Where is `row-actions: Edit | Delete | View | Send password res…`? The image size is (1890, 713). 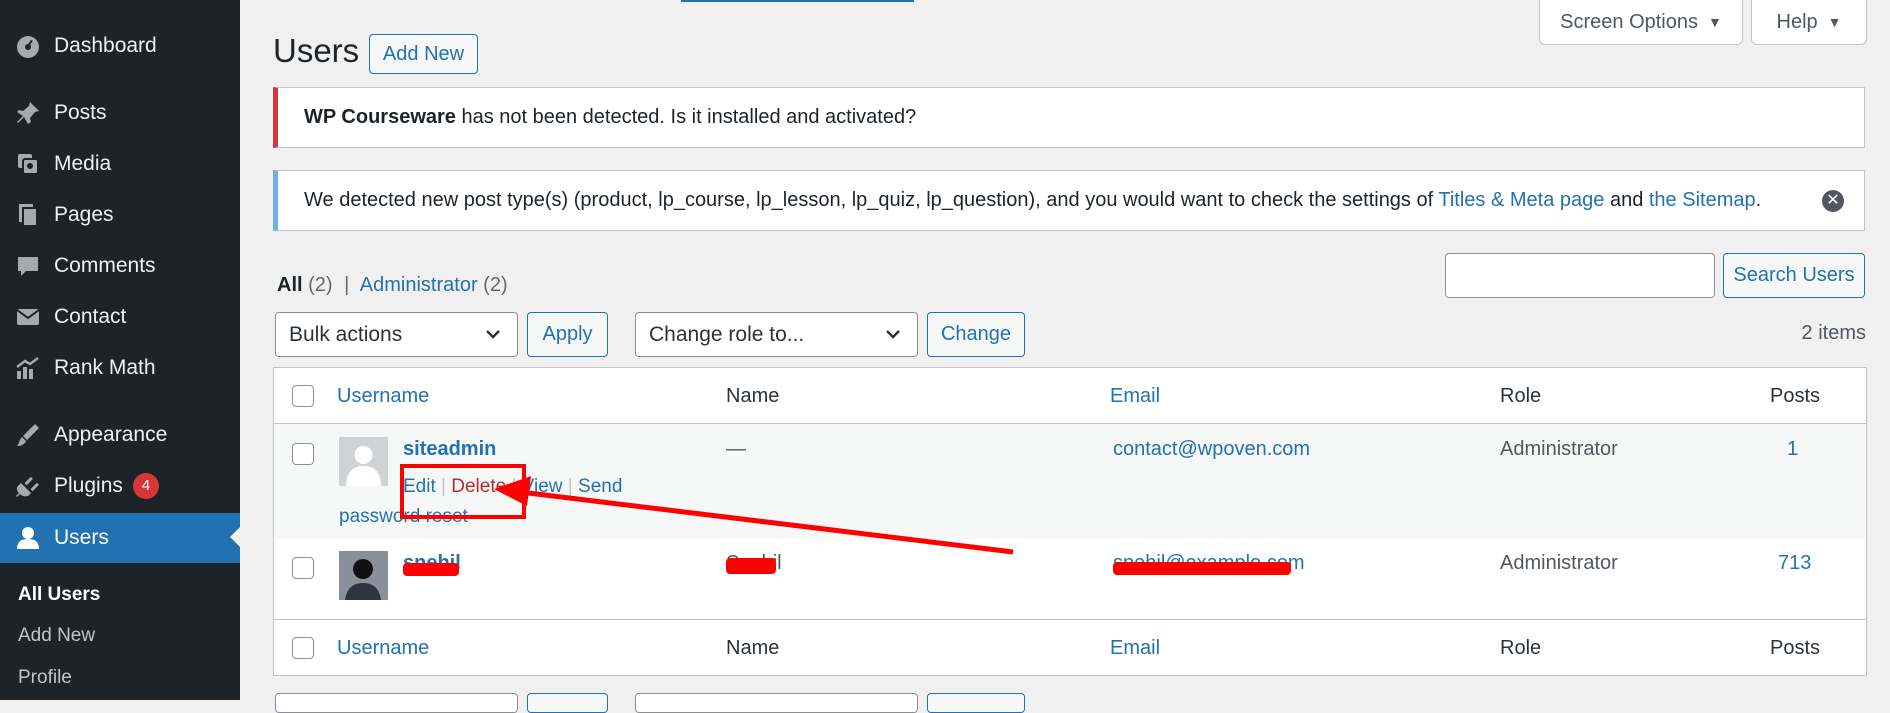 row-actions: Edit | Delete | View | Send password res… is located at coordinates (489, 502).